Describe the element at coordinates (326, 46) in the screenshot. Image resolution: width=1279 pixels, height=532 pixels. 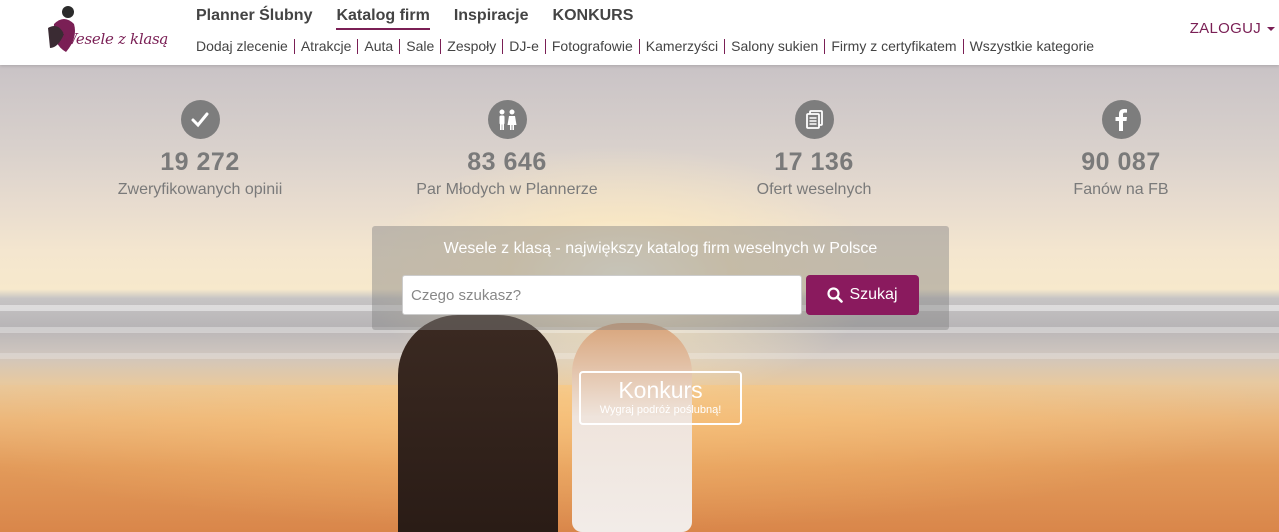
I see `category-link-atrakcje: Atrakcje` at that location.